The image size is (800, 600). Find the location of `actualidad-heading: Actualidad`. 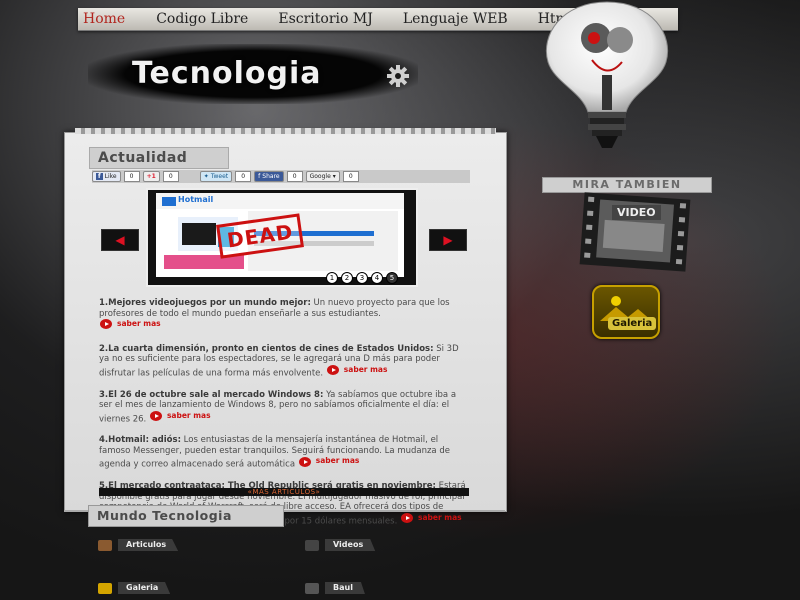

actualidad-heading: Actualidad is located at coordinates (159, 158).